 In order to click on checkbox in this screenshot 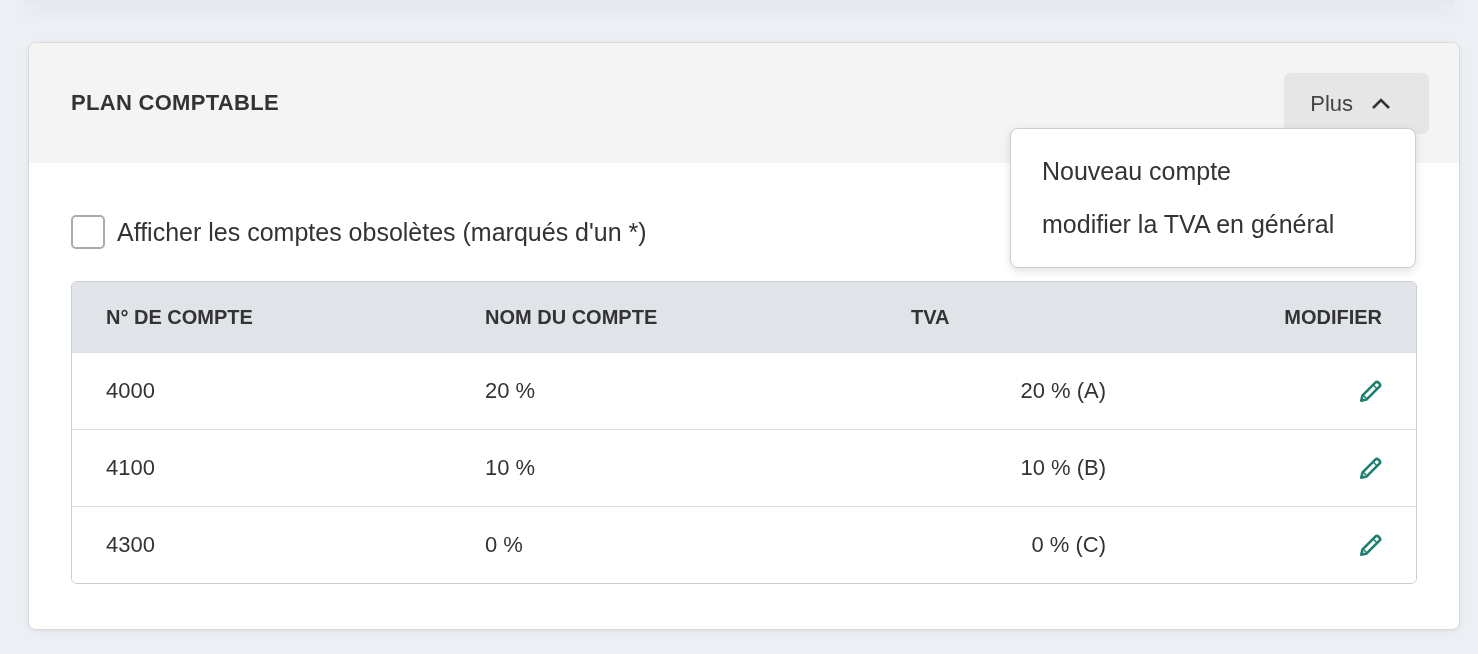, I will do `click(88, 232)`.